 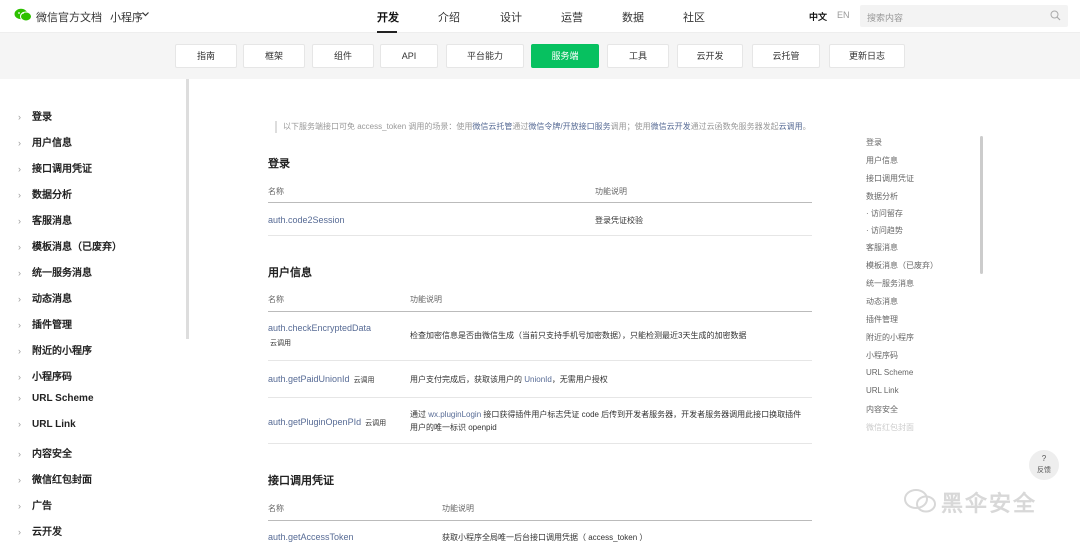 I want to click on sidebar-item-analysis: › 数据分析, so click(x=45, y=193).